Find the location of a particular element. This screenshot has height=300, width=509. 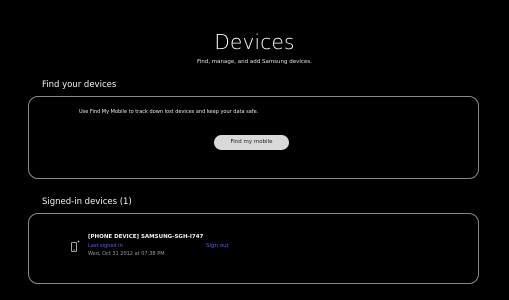

device-name: [PHONE DEVICE] SAMSUNG-SGH-I747 is located at coordinates (146, 237).